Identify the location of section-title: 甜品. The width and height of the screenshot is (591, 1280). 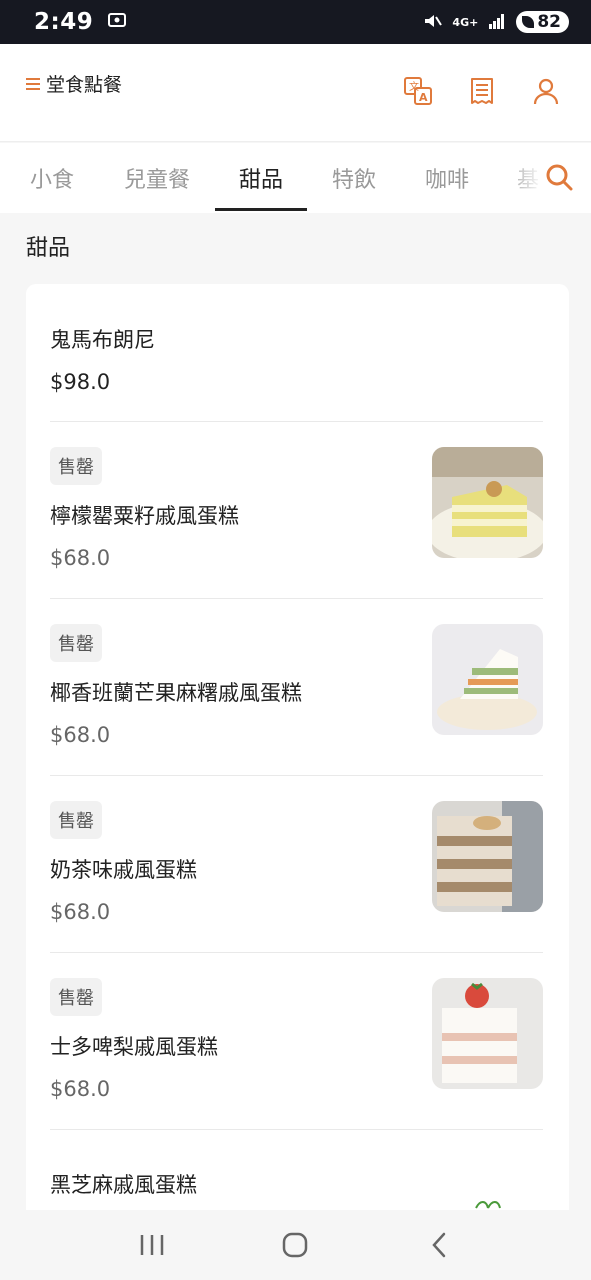
(48, 248).